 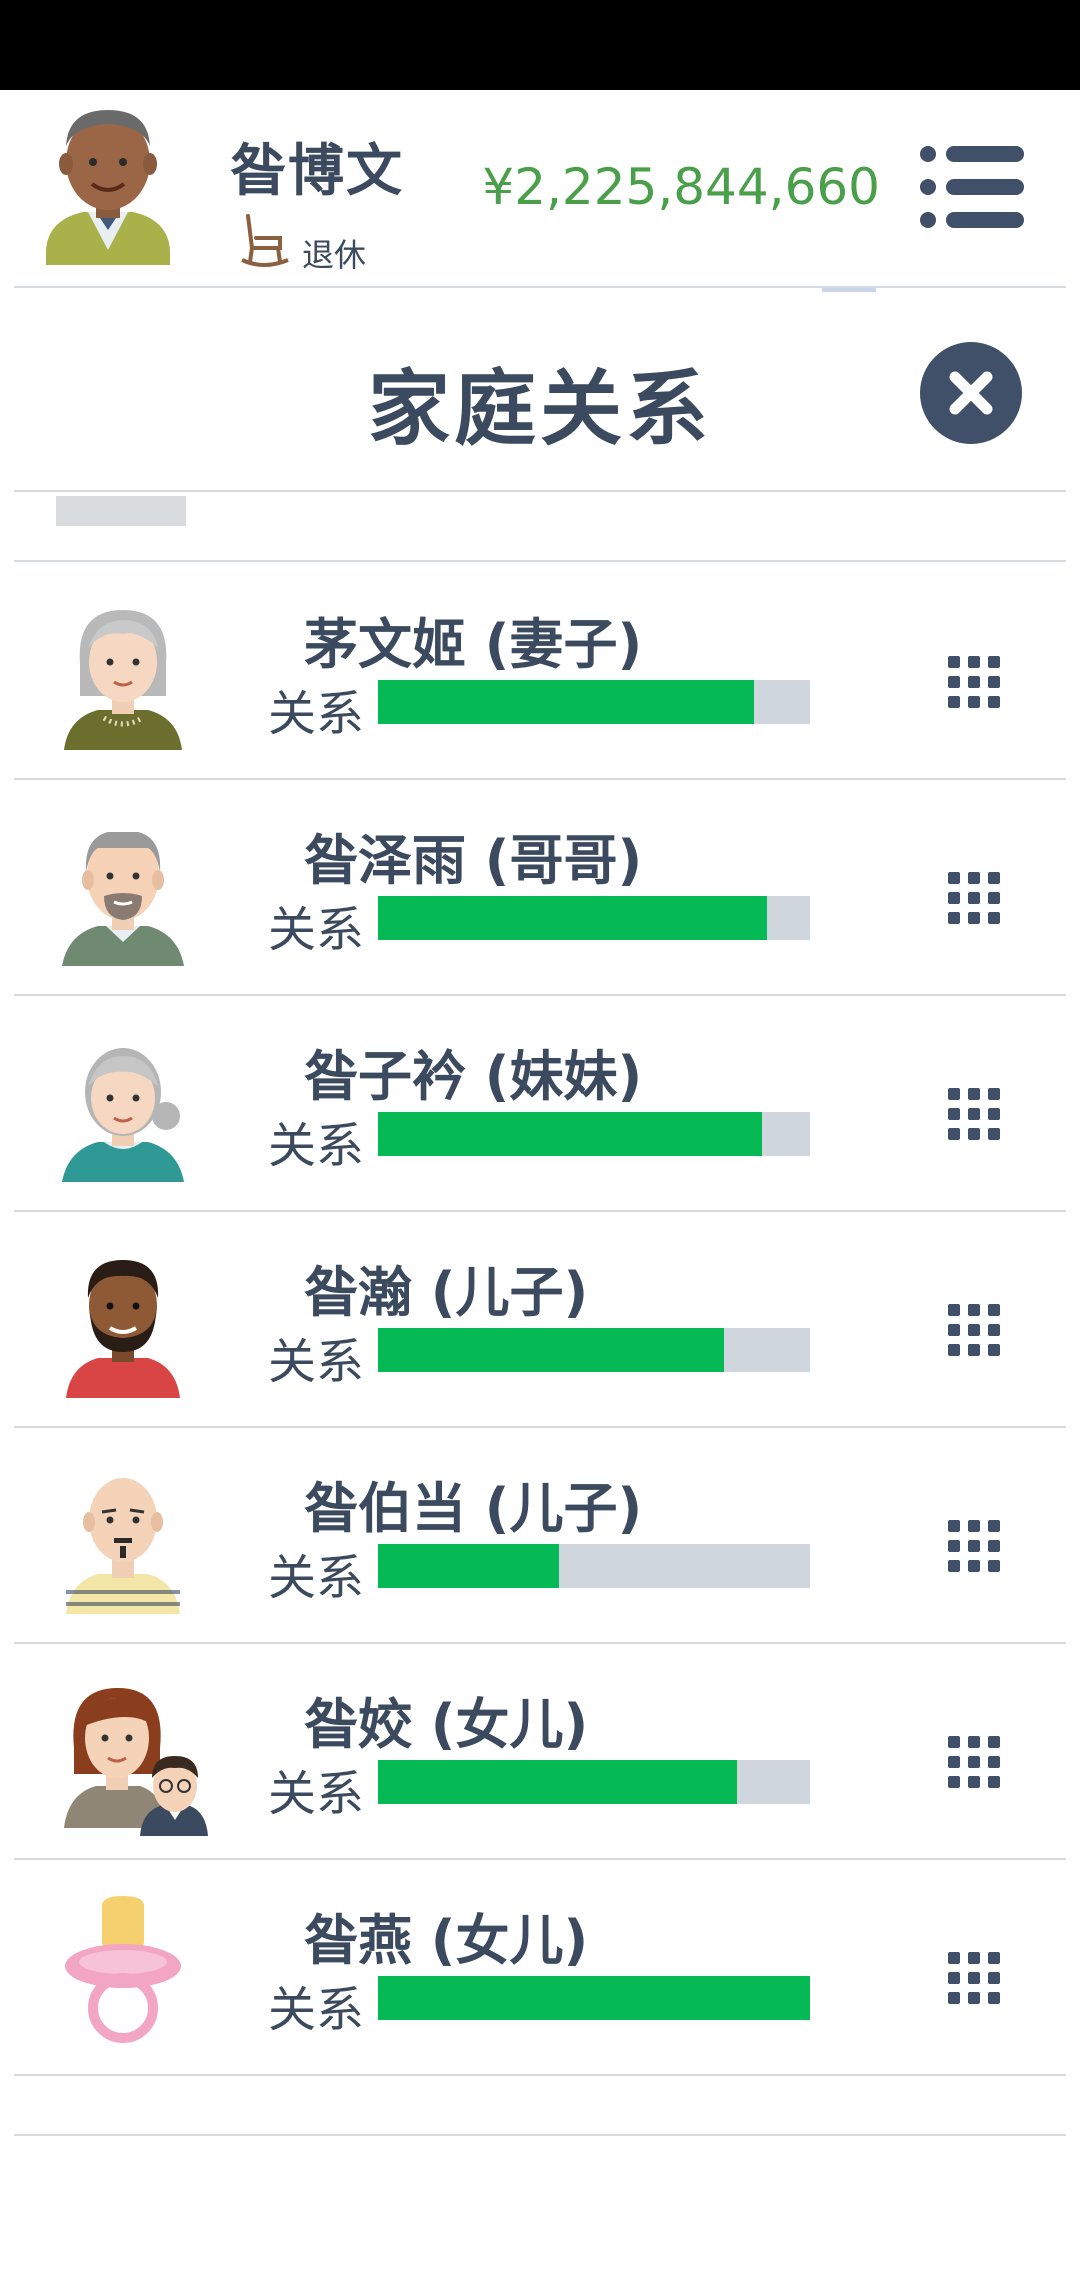 What do you see at coordinates (334, 255) in the screenshot?
I see `life-status: 退休` at bounding box center [334, 255].